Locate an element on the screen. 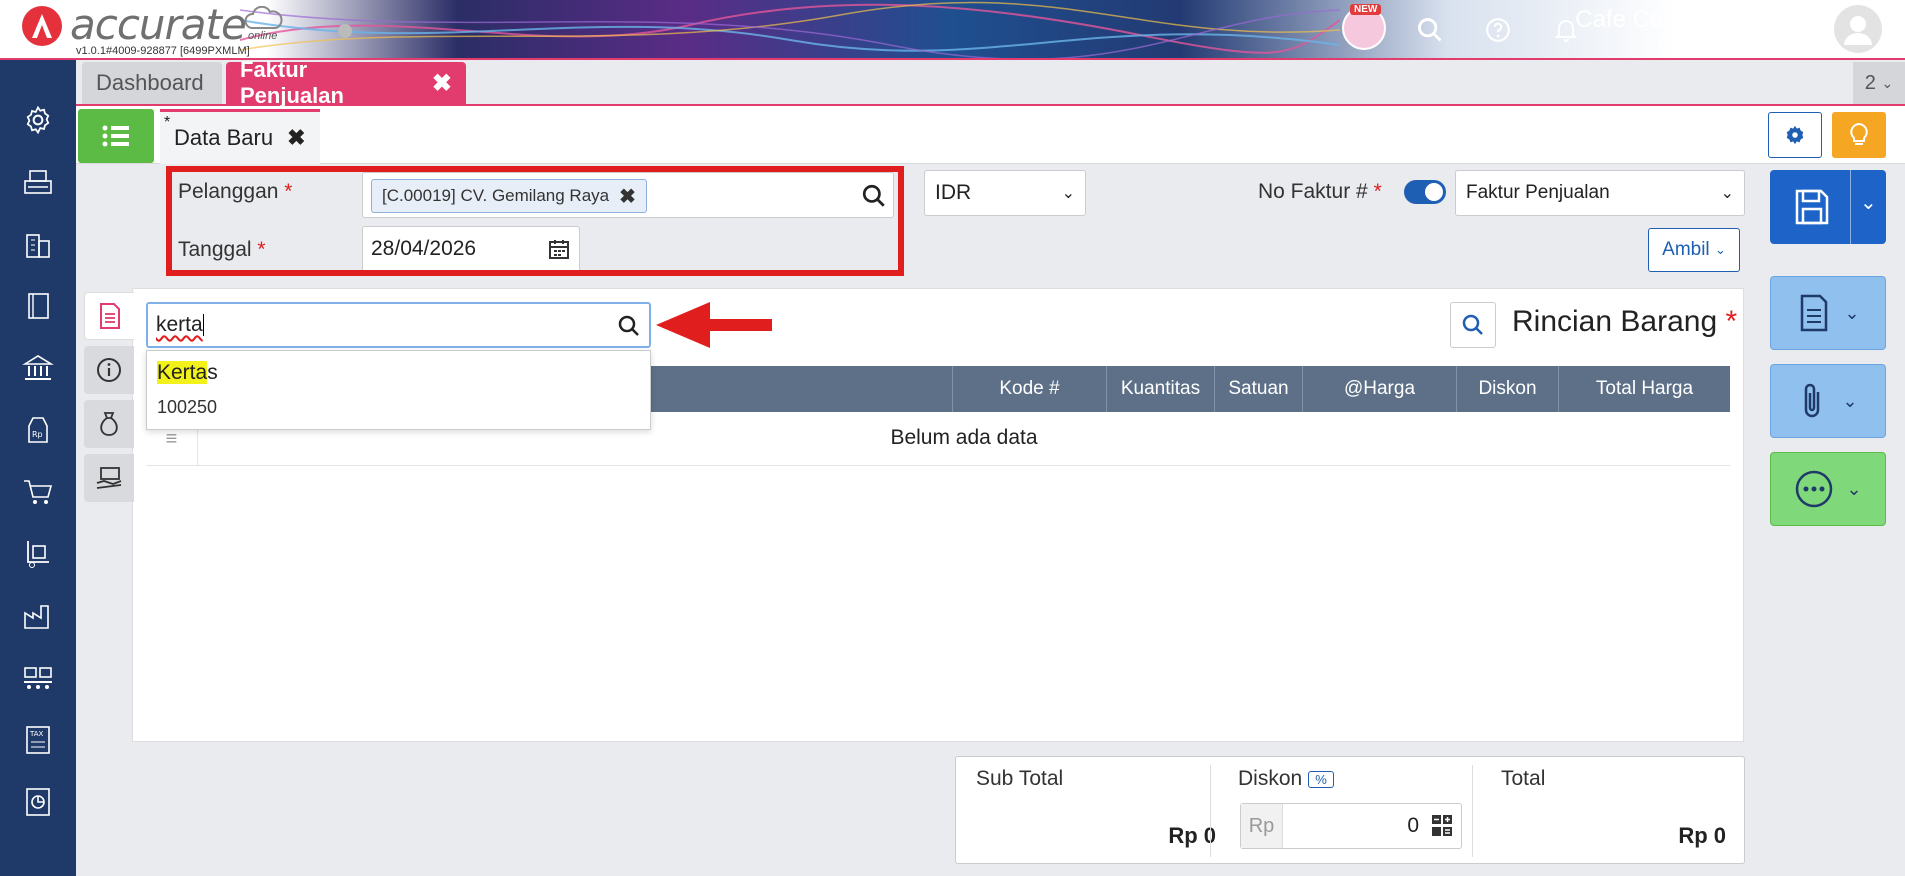  text-caret is located at coordinates (203, 325).